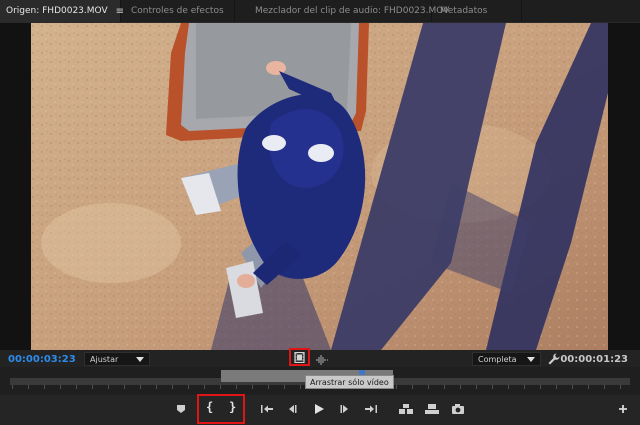 This screenshot has width=640, height=425. I want to click on go-to-out-icon, so click(371, 409).